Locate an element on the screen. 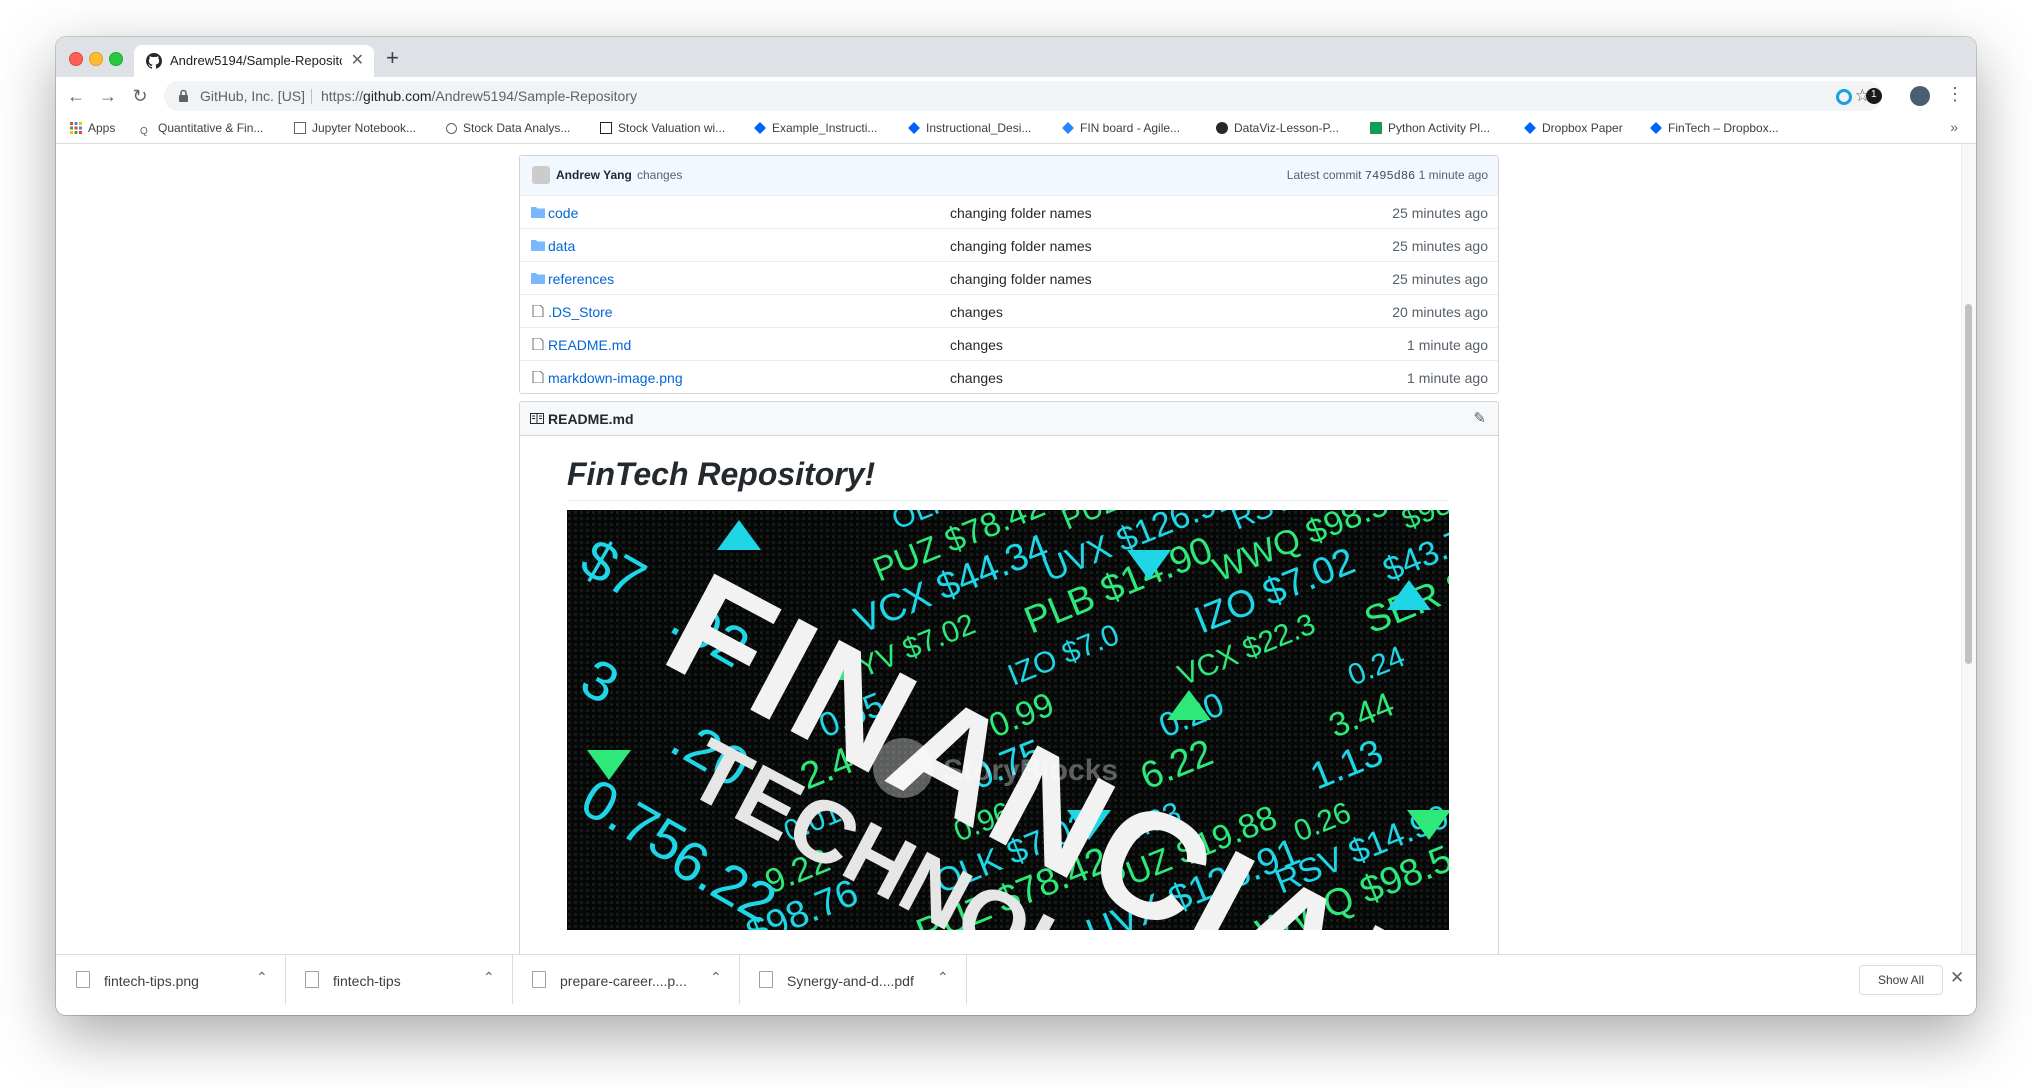 Image resolution: width=2032 pixels, height=1089 pixels. file-age: 20 minutes ago is located at coordinates (1440, 312).